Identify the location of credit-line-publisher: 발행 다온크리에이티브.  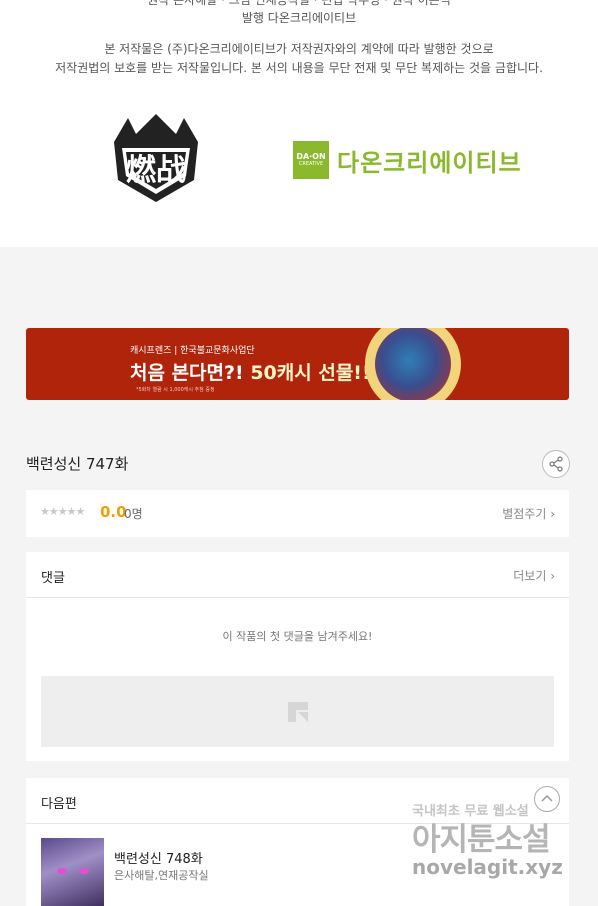
(299, 18).